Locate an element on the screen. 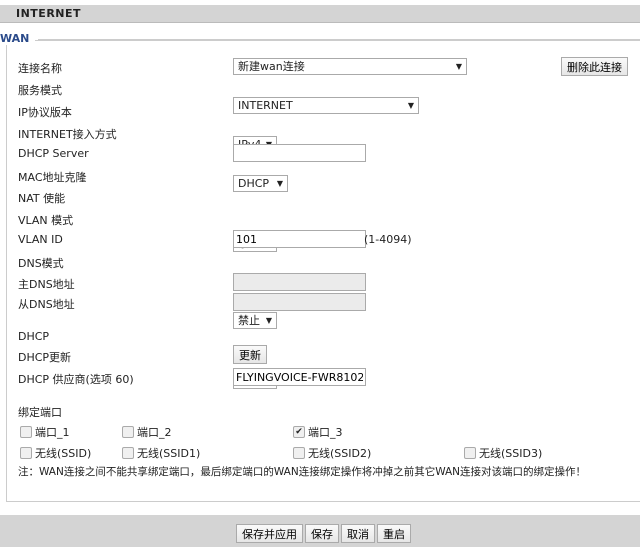 The image size is (640, 547). checkbox-label: 无线(SSID1) is located at coordinates (169, 453).